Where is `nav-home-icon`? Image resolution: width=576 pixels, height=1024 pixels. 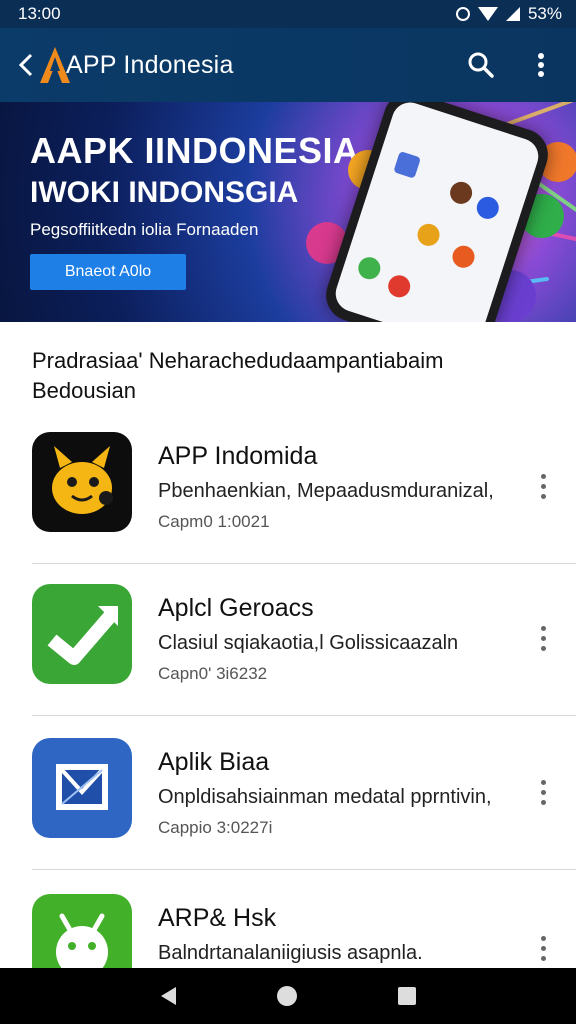
nav-home-icon is located at coordinates (286, 996).